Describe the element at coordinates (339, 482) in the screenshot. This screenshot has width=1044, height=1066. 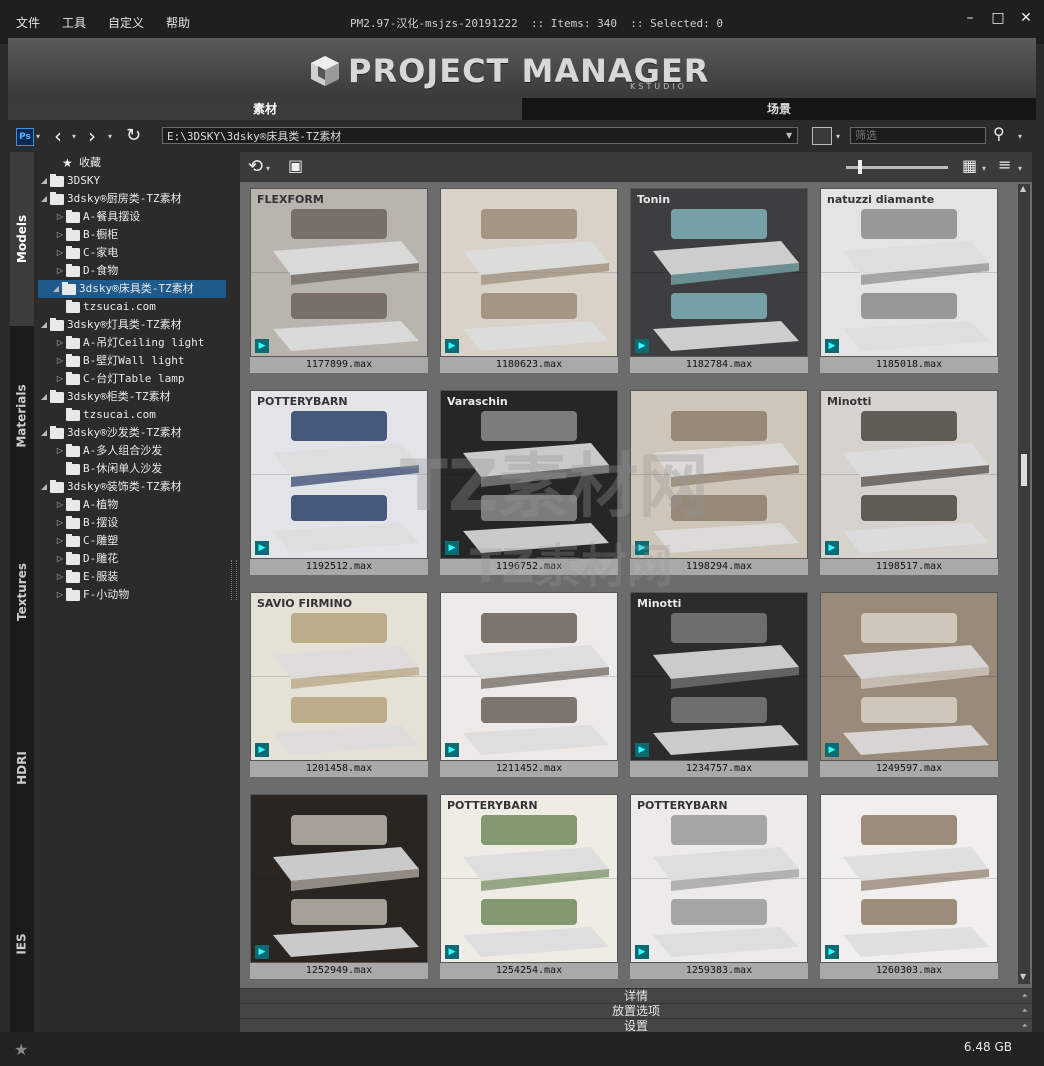
I see `model-thumbnail: POTTERYBARN ▶ 1192512.max` at that location.